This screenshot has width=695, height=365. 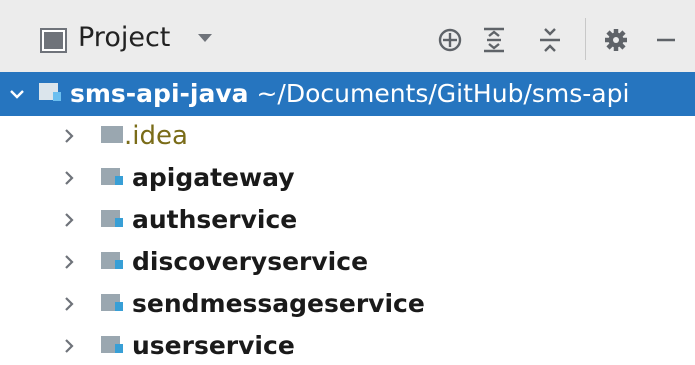 I want to click on tree-root-row: sms-api-java ~/Documents/GitHub/sms-api, so click(x=347, y=94).